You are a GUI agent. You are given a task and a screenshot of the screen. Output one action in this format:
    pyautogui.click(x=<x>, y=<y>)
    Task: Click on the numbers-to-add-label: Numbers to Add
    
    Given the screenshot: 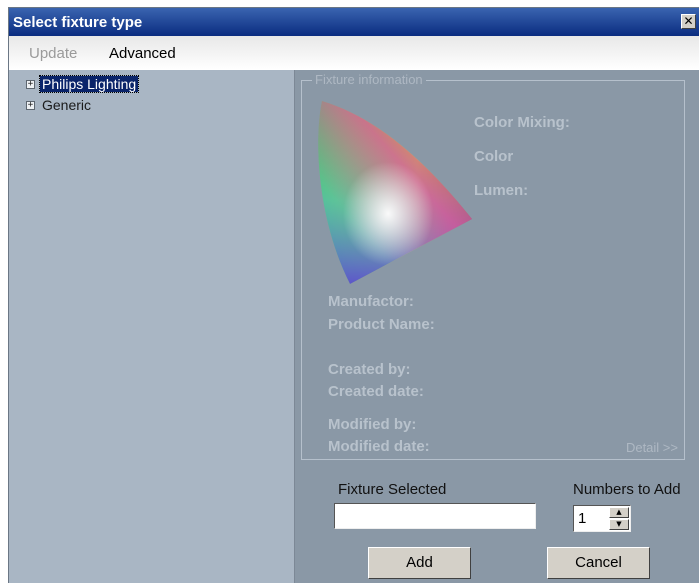 What is the action you would take?
    pyautogui.click(x=627, y=489)
    